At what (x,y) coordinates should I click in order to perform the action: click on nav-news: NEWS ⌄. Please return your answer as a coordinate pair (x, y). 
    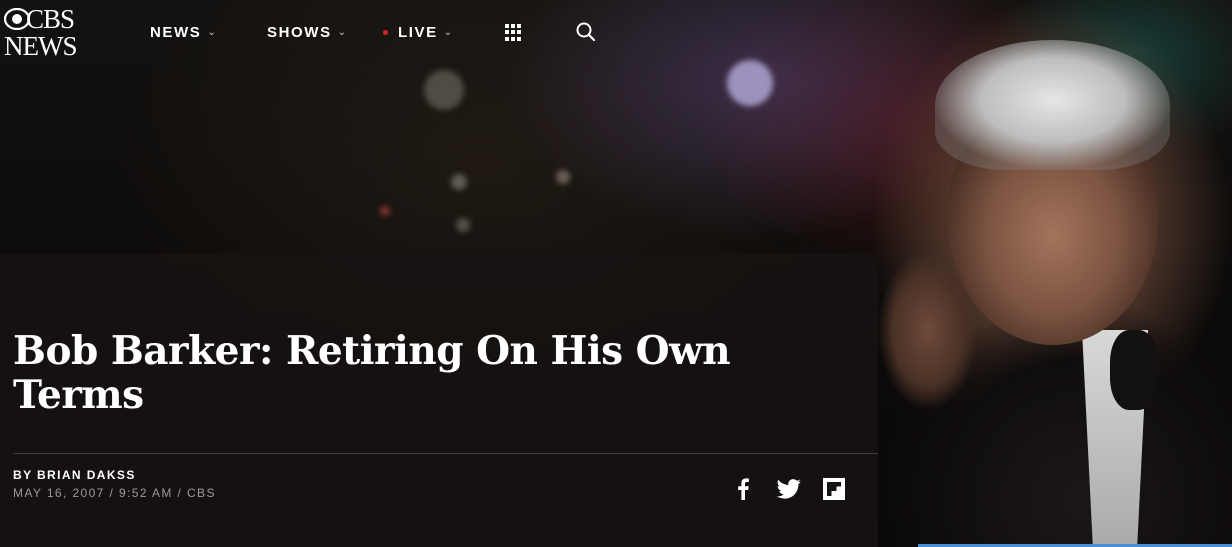
    Looking at the image, I should click on (183, 32).